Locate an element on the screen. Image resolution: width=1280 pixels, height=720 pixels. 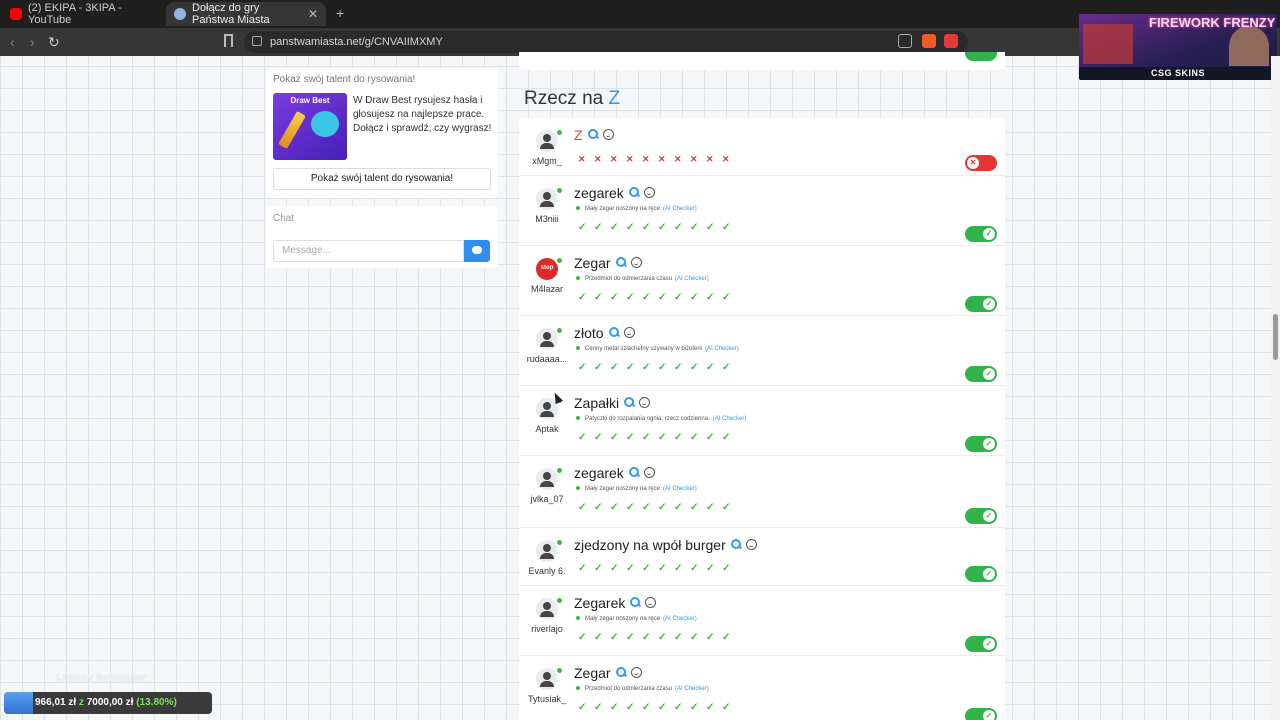
answer-text-row: Zegarek is located at coordinates (615, 603).